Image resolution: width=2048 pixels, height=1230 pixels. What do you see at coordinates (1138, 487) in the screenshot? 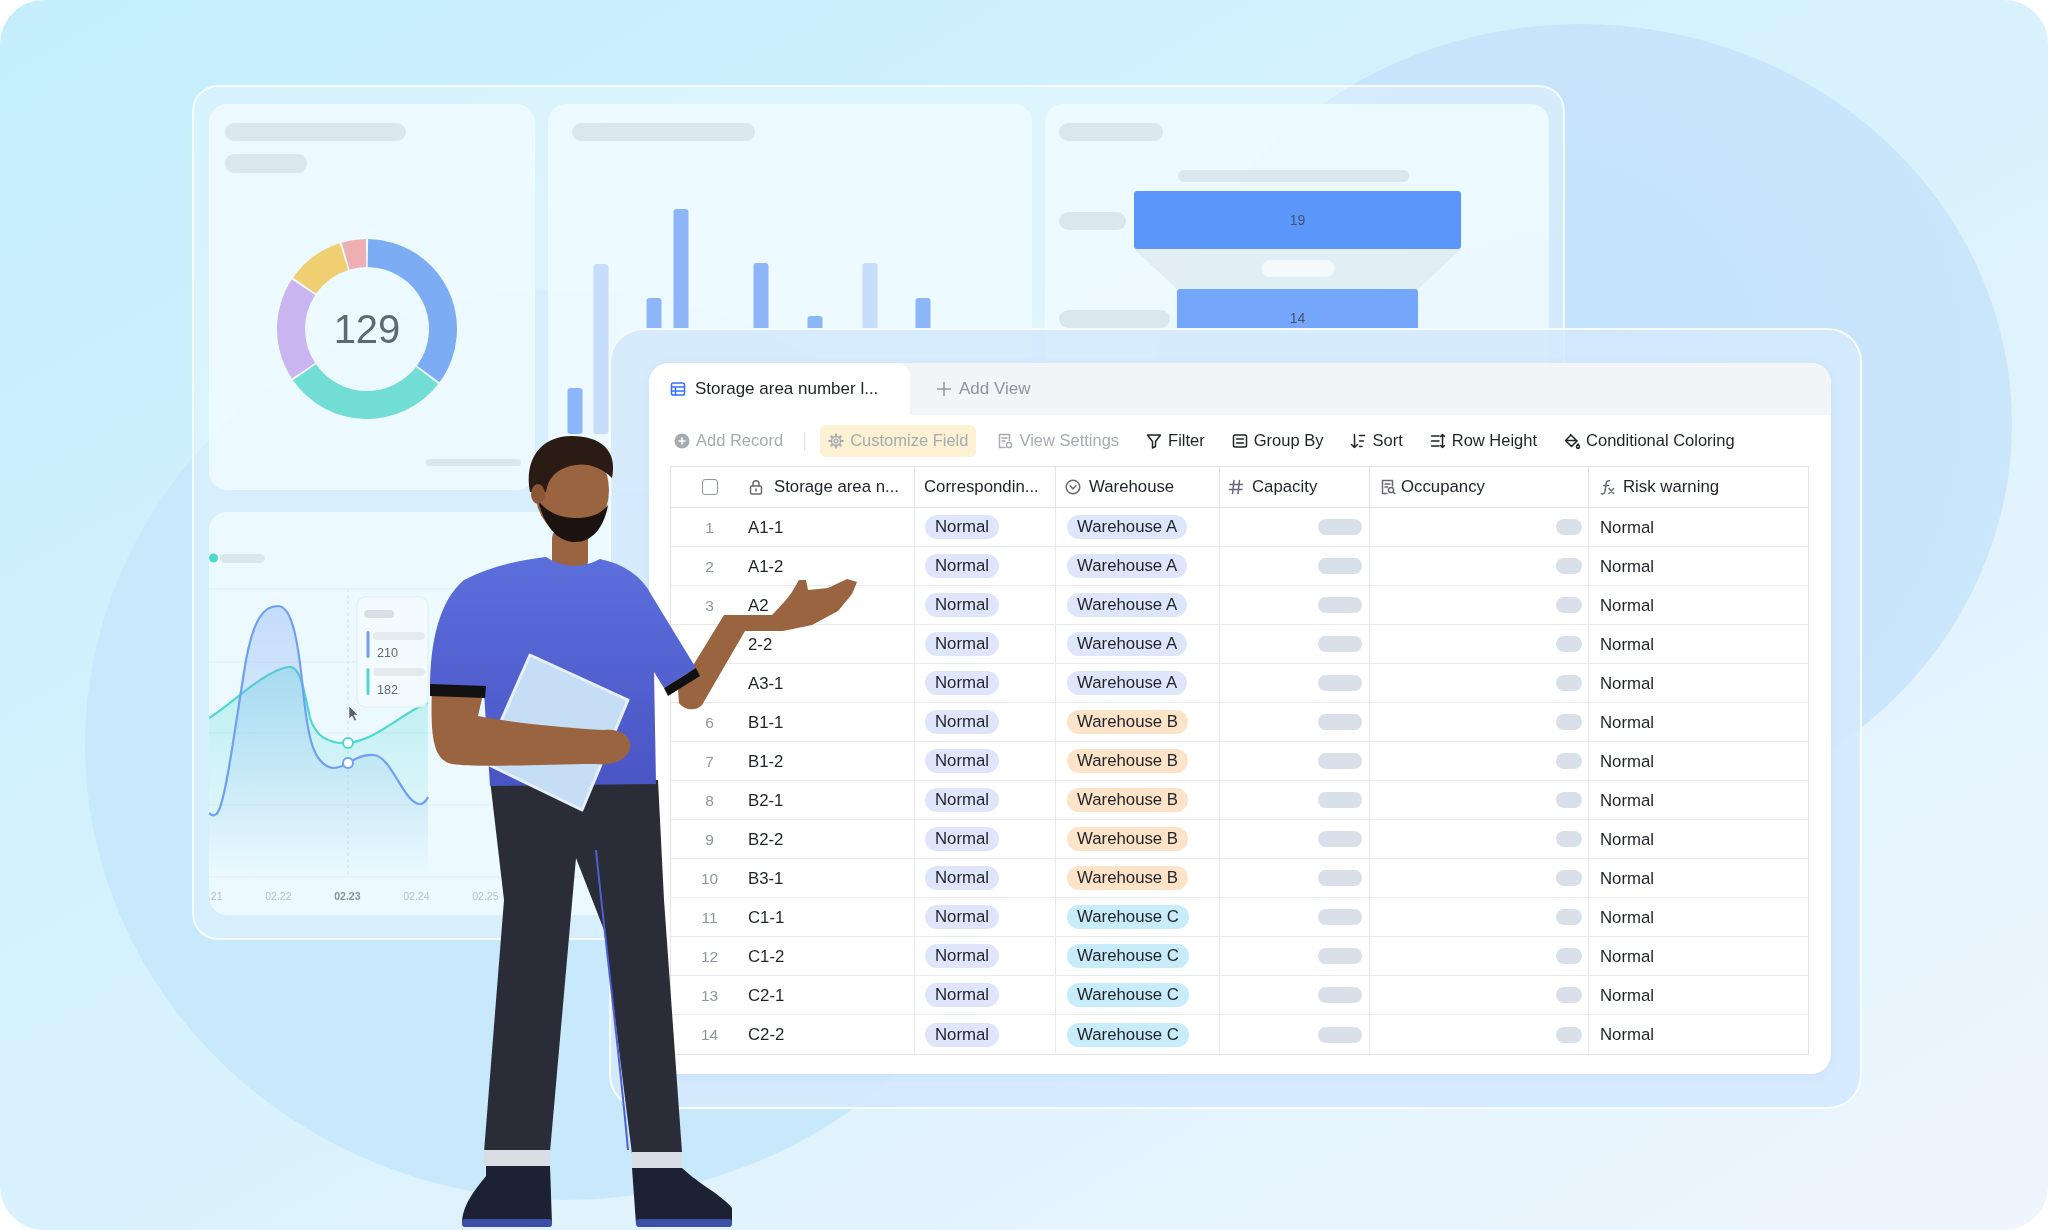
I see `column-header: Warehouse` at bounding box center [1138, 487].